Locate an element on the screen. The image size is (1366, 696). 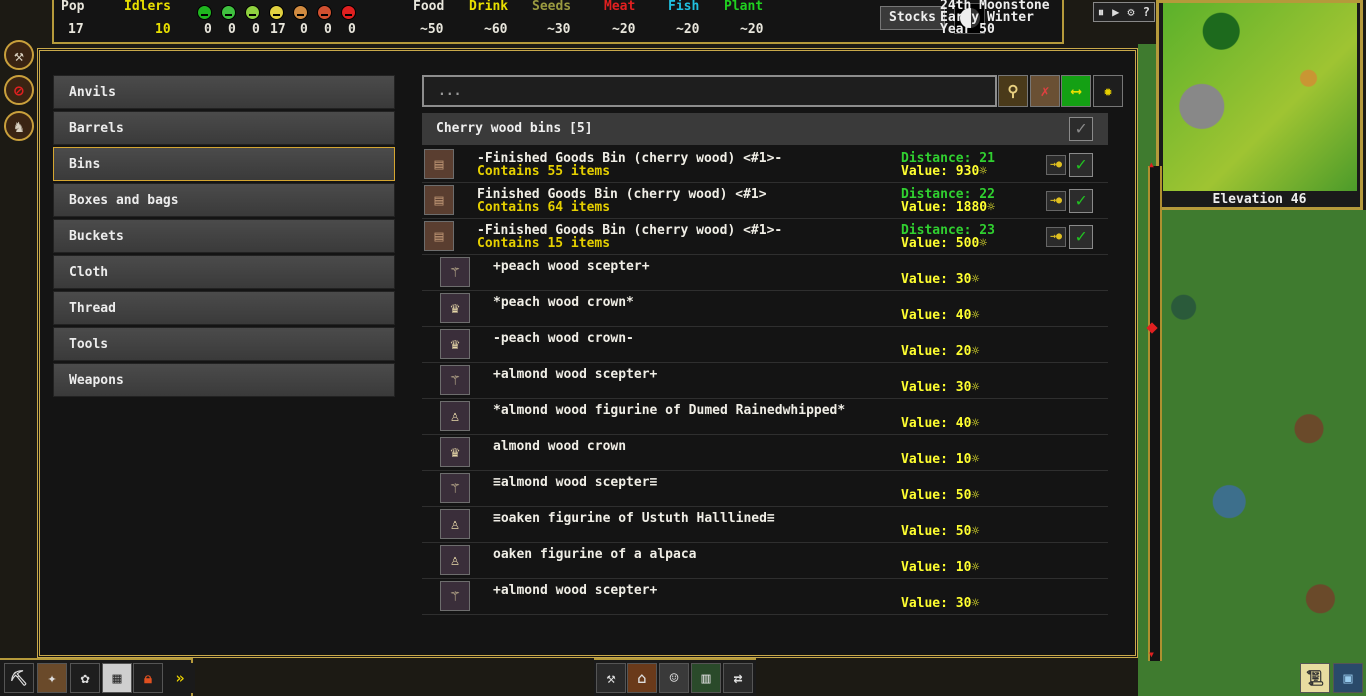
smooth-button: ▦ is located at coordinates (117, 678).